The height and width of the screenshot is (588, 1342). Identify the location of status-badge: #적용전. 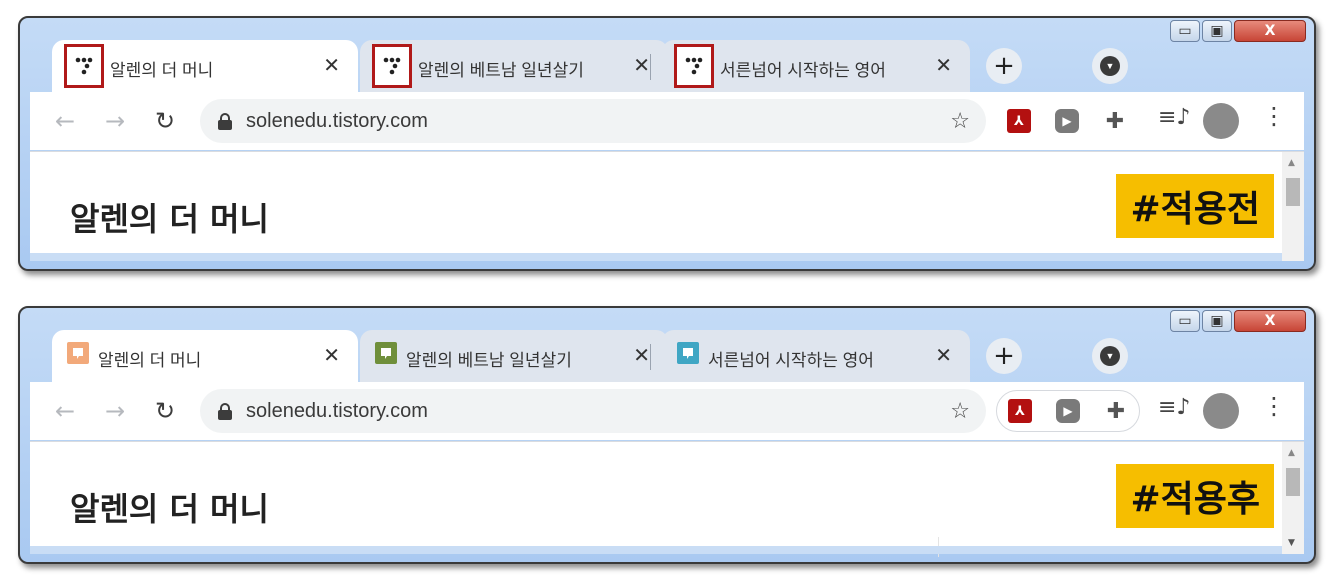
(1195, 206).